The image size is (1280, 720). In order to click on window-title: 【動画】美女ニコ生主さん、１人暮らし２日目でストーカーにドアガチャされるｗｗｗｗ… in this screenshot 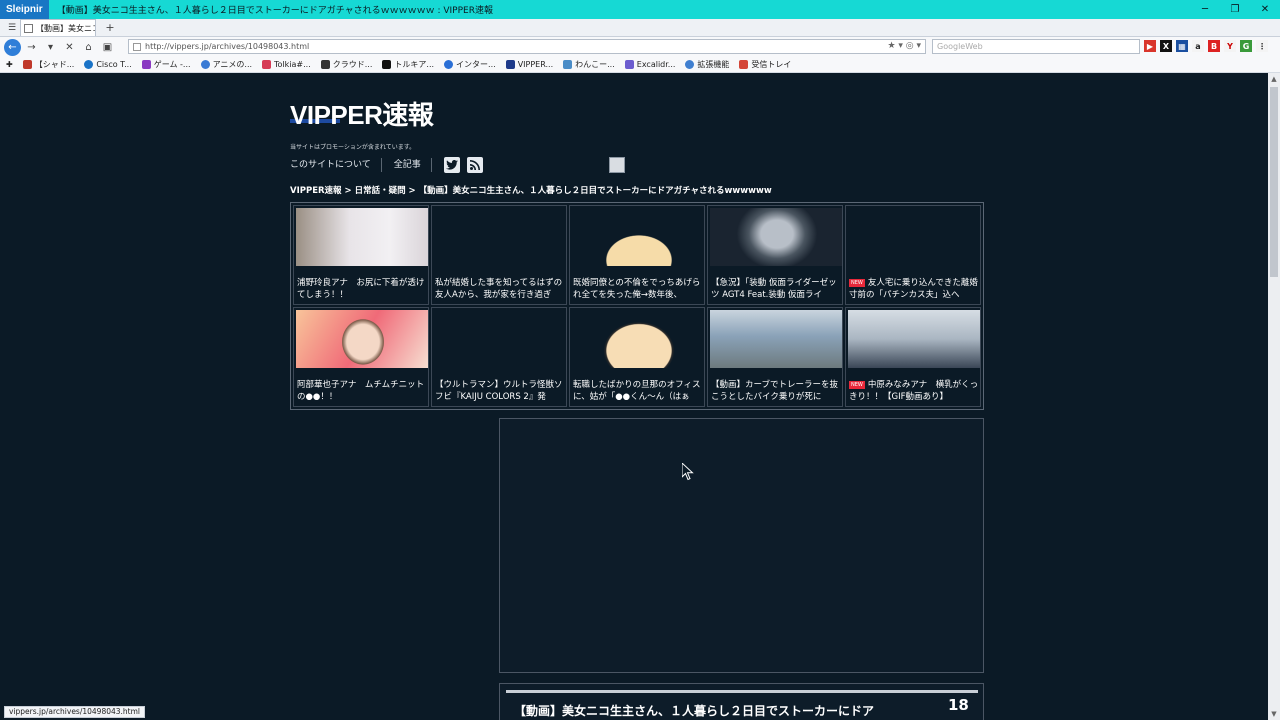, I will do `click(274, 11)`.